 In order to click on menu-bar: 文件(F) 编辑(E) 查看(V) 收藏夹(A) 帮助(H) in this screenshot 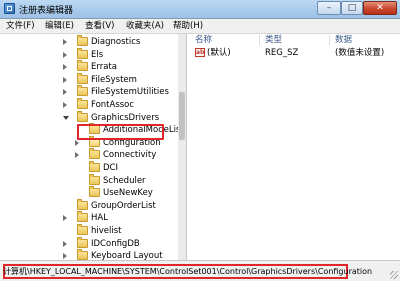, I will do `click(200, 26)`.